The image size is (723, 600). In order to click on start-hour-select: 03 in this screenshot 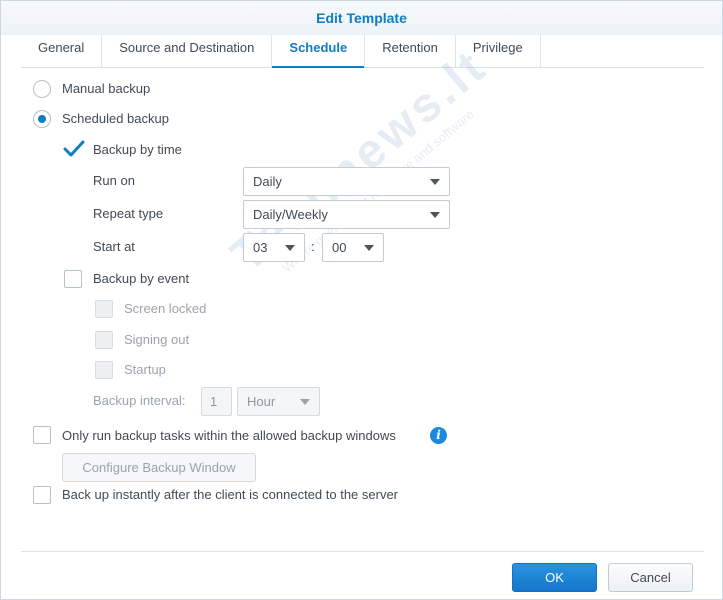, I will do `click(274, 247)`.